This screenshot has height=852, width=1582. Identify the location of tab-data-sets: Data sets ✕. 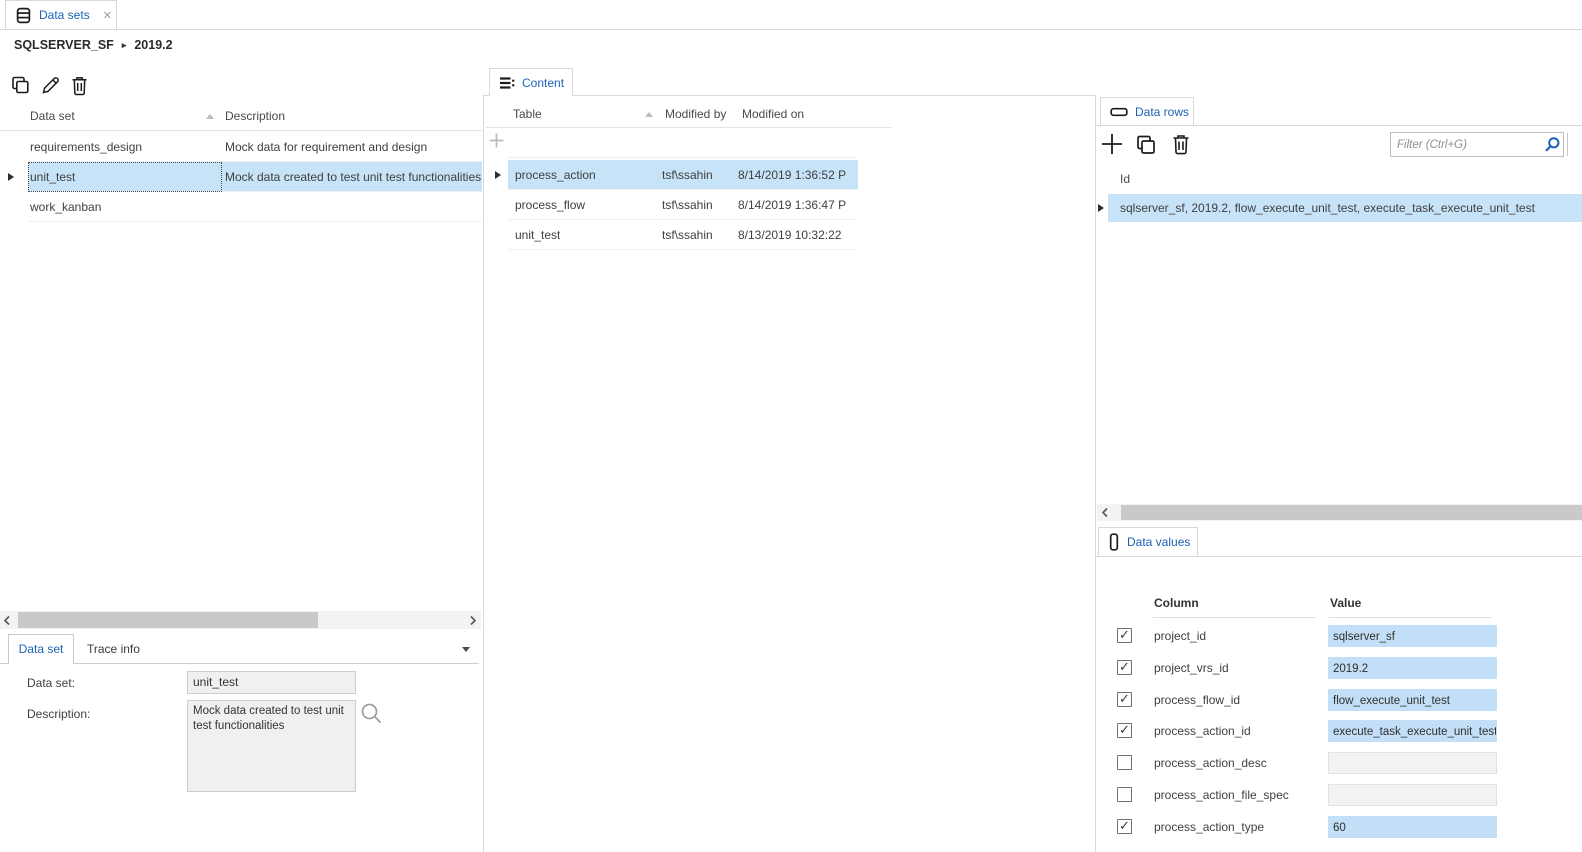
(61, 14).